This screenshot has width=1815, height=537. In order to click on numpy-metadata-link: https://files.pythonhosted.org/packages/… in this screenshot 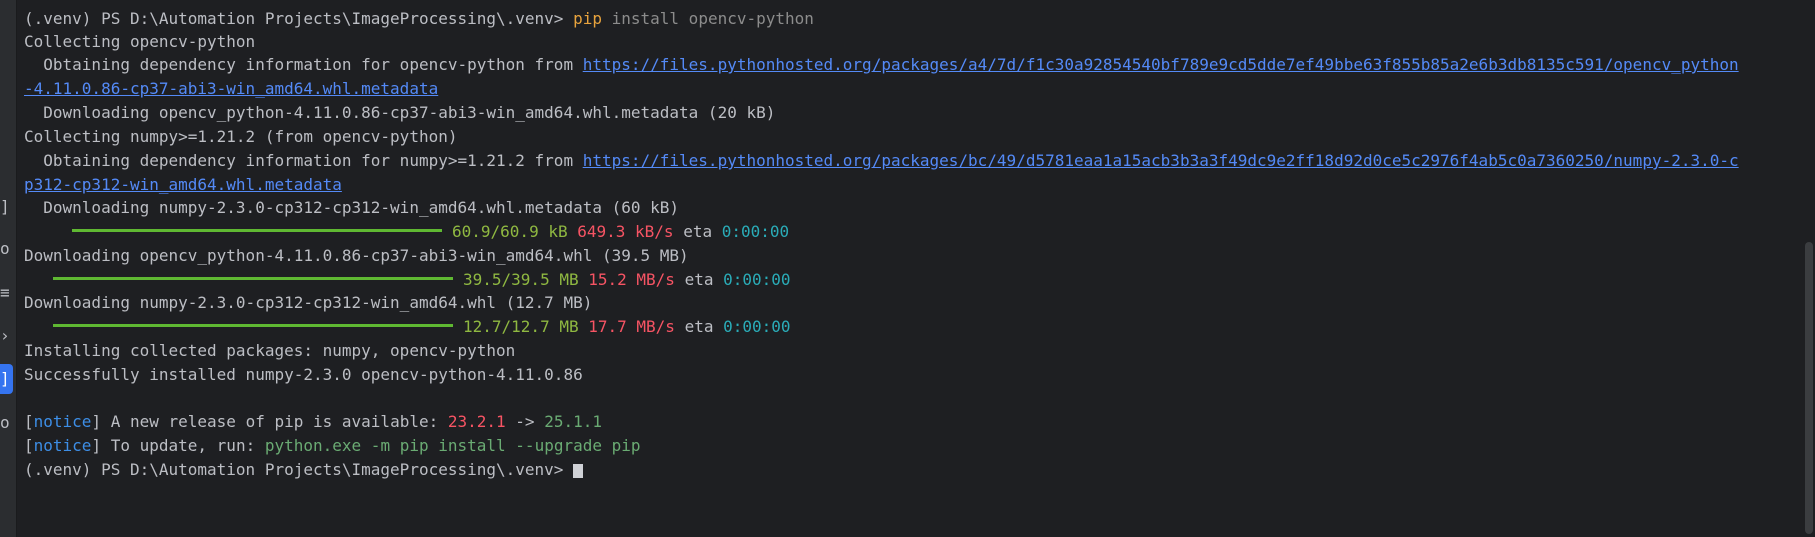, I will do `click(1161, 160)`.